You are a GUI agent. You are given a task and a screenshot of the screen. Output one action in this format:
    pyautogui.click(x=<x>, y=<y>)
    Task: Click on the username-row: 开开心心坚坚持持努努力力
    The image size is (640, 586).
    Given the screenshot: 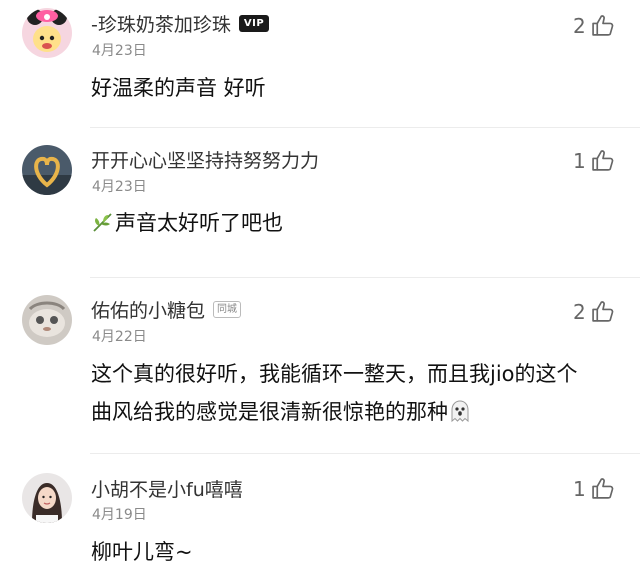 What is the action you would take?
    pyautogui.click(x=205, y=159)
    